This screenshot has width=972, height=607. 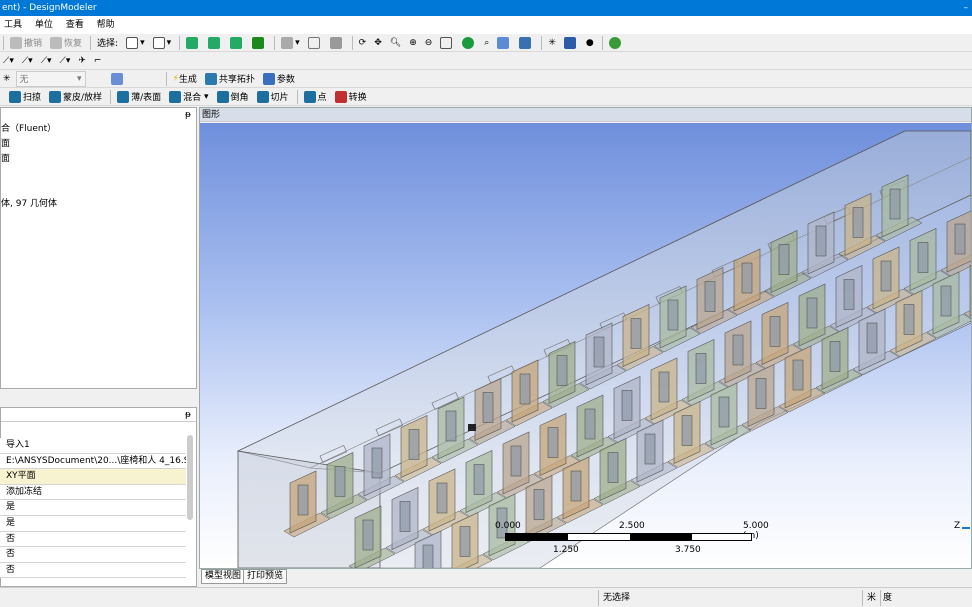 What do you see at coordinates (268, 78) in the screenshot?
I see `parameters-icon` at bounding box center [268, 78].